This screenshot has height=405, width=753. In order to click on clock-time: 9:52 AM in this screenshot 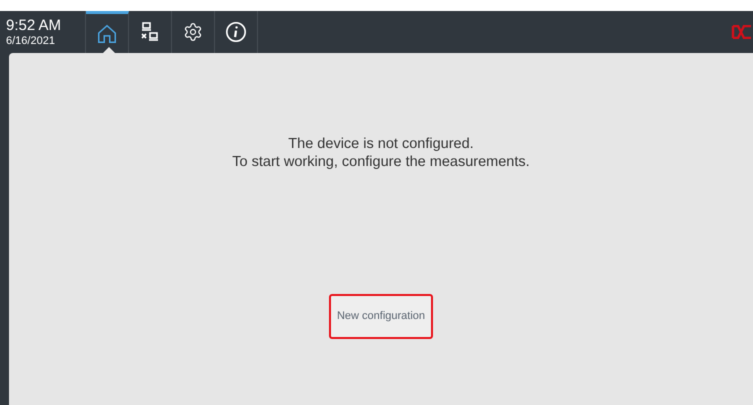, I will do `click(34, 25)`.